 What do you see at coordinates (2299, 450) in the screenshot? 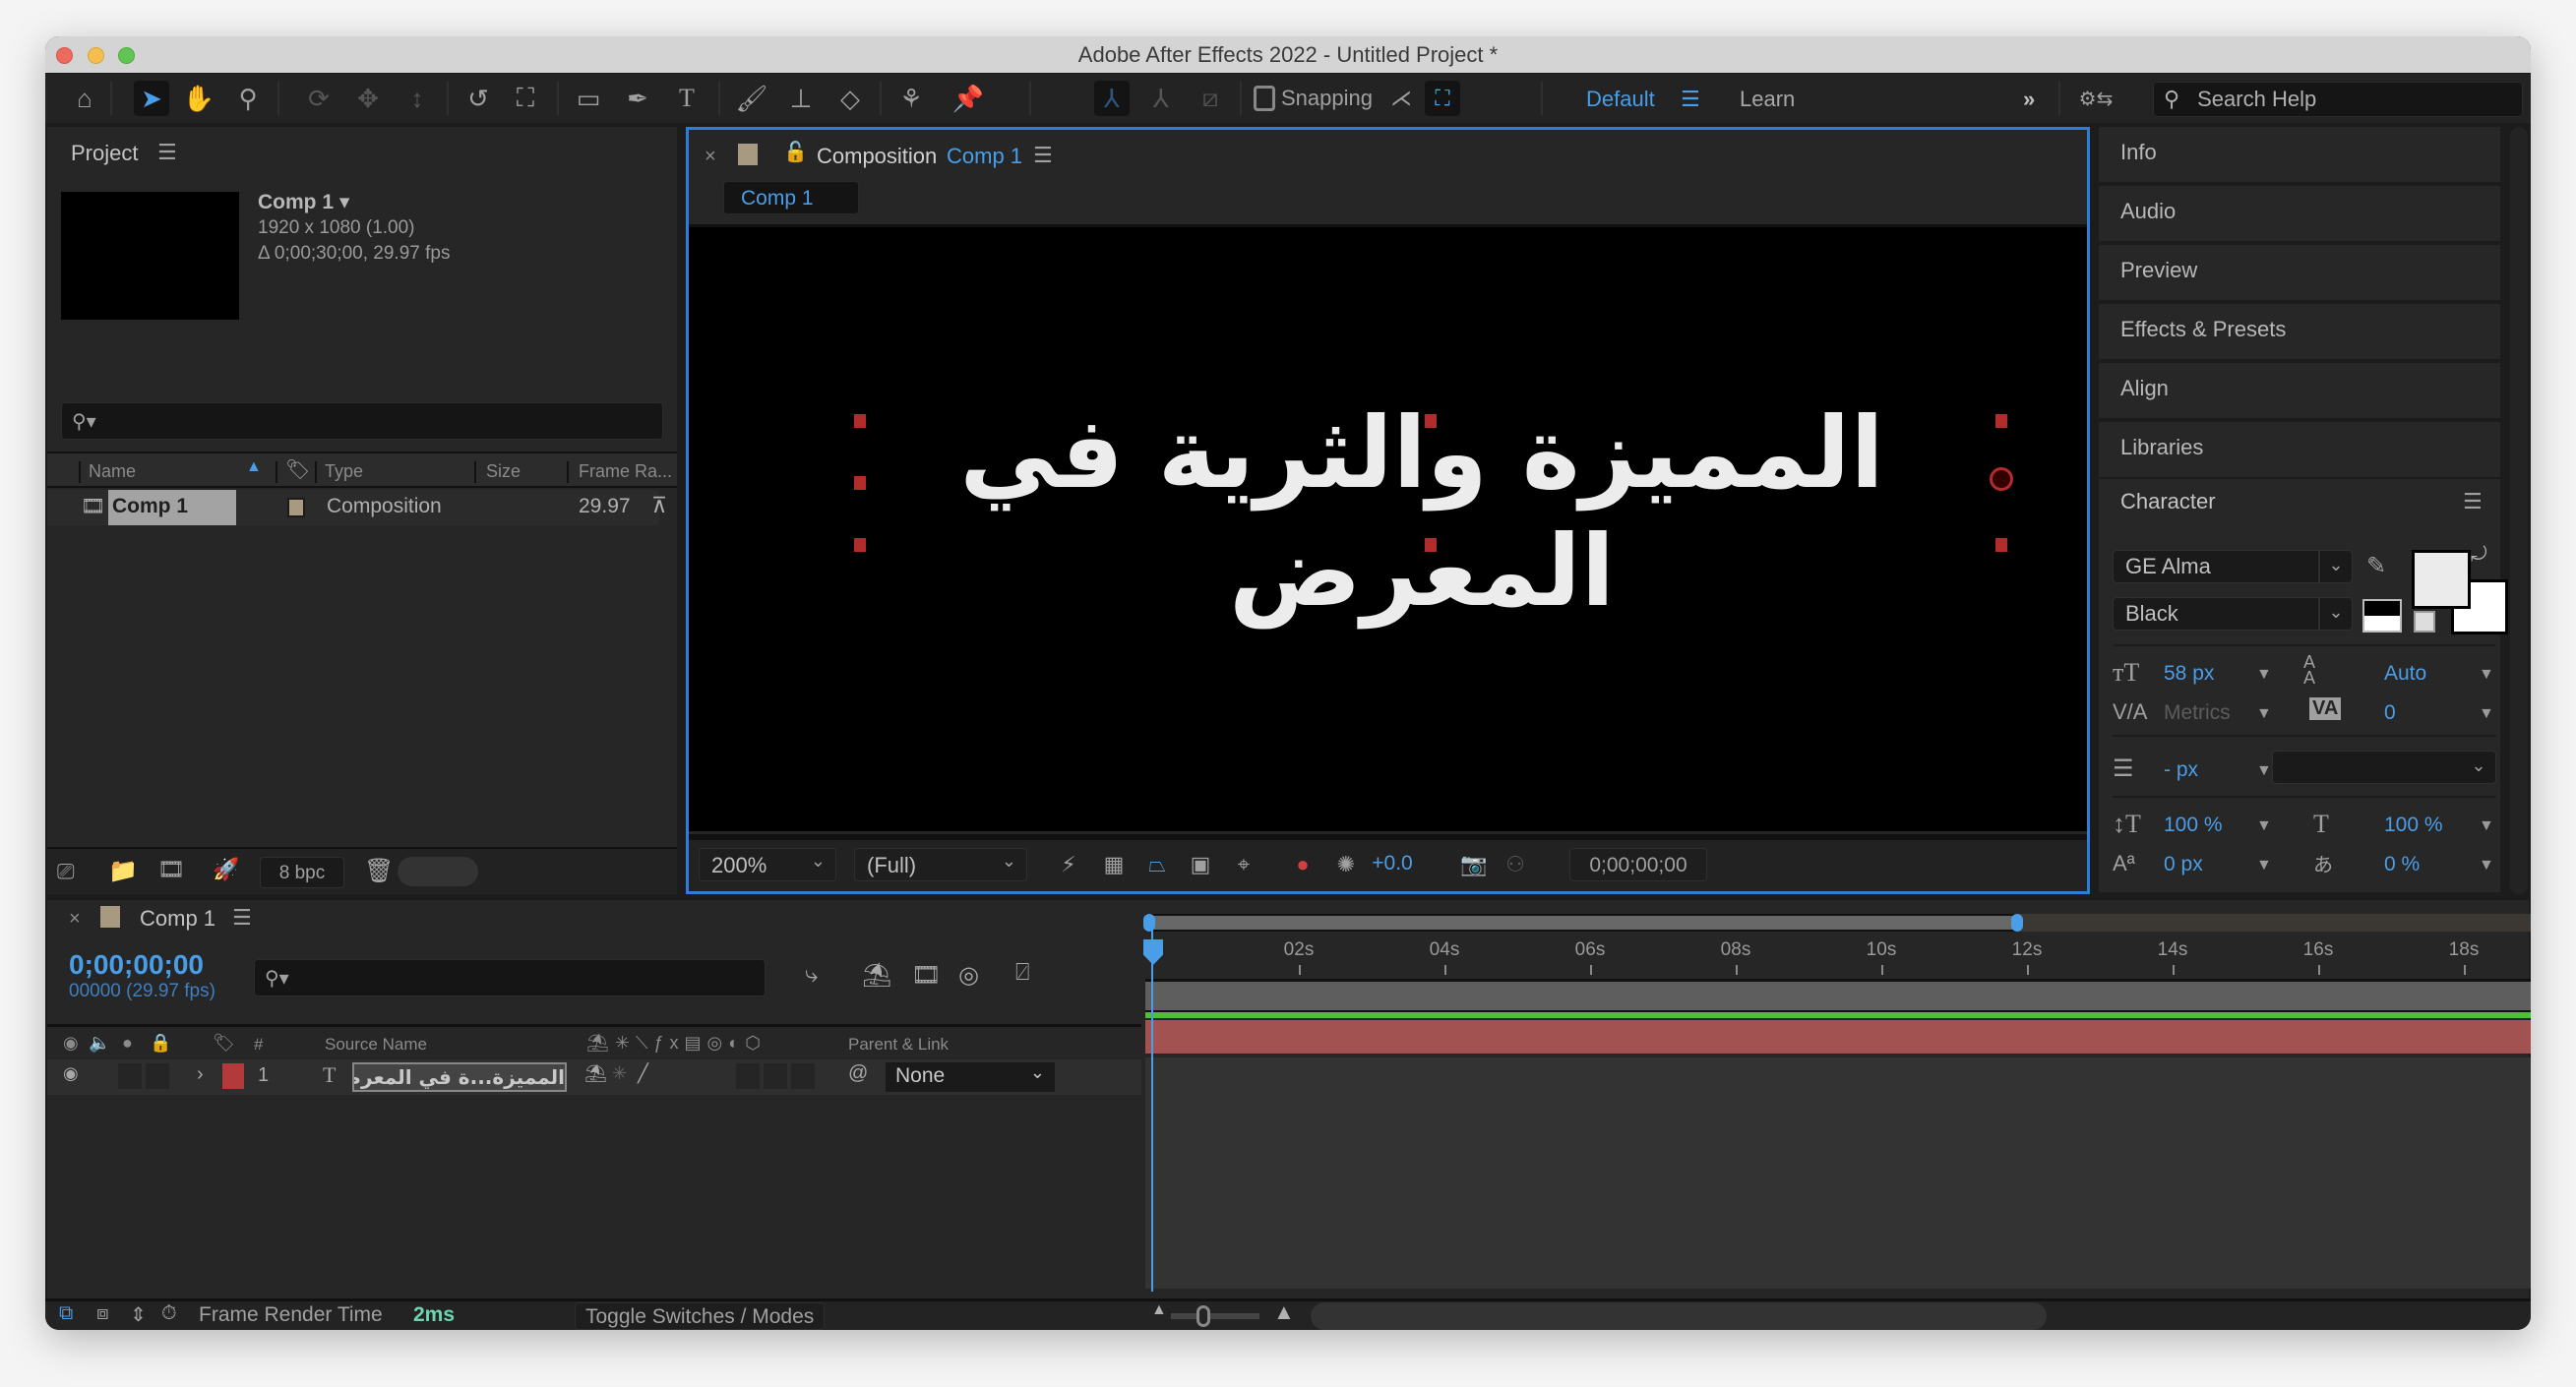
I see `panel-libraries: Libraries` at bounding box center [2299, 450].